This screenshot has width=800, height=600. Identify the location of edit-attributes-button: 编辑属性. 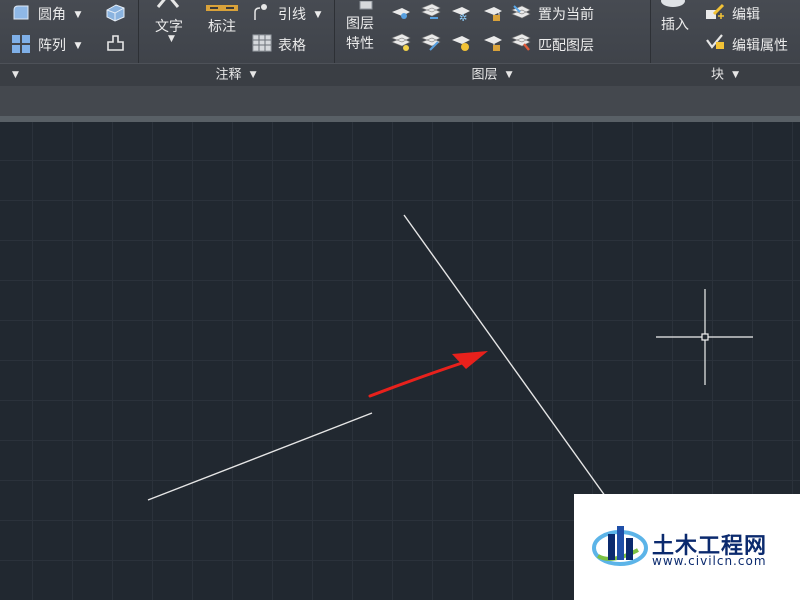
(760, 45).